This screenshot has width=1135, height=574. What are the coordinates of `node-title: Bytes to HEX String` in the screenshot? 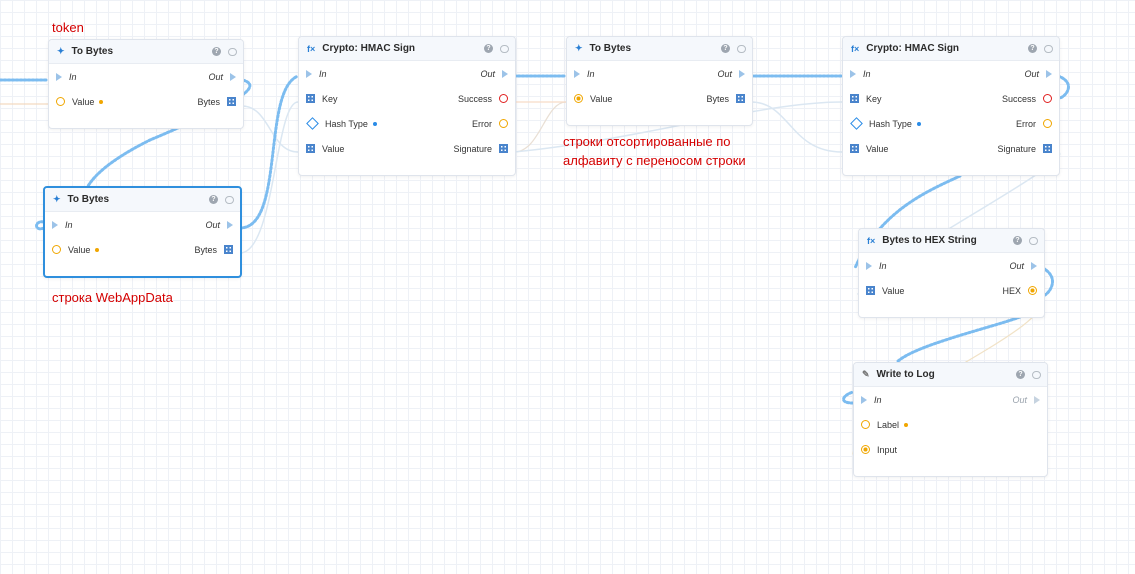 It's located at (929, 240).